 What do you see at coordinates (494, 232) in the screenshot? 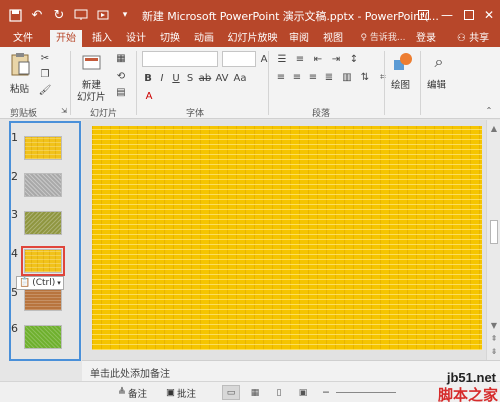
I see `scrollbar-thumb` at bounding box center [494, 232].